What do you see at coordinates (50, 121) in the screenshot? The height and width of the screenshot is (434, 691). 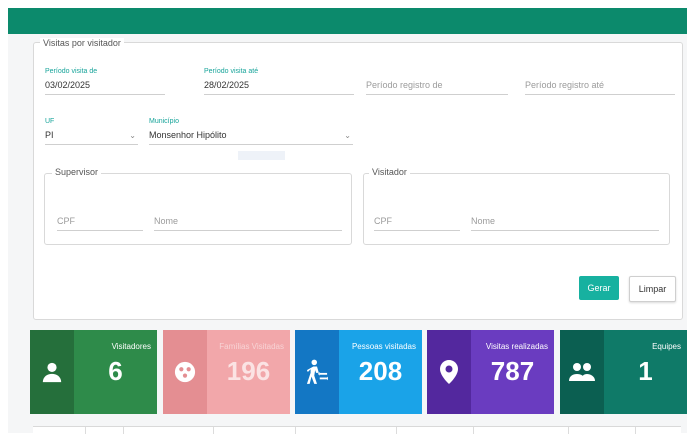 I see `uf-label: UF` at bounding box center [50, 121].